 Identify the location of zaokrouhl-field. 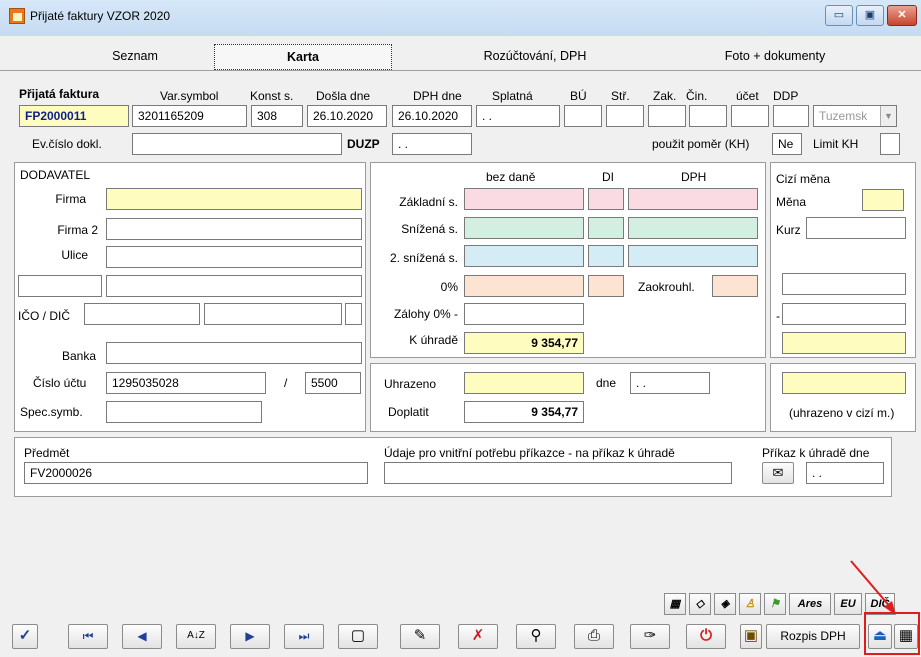
(735, 286).